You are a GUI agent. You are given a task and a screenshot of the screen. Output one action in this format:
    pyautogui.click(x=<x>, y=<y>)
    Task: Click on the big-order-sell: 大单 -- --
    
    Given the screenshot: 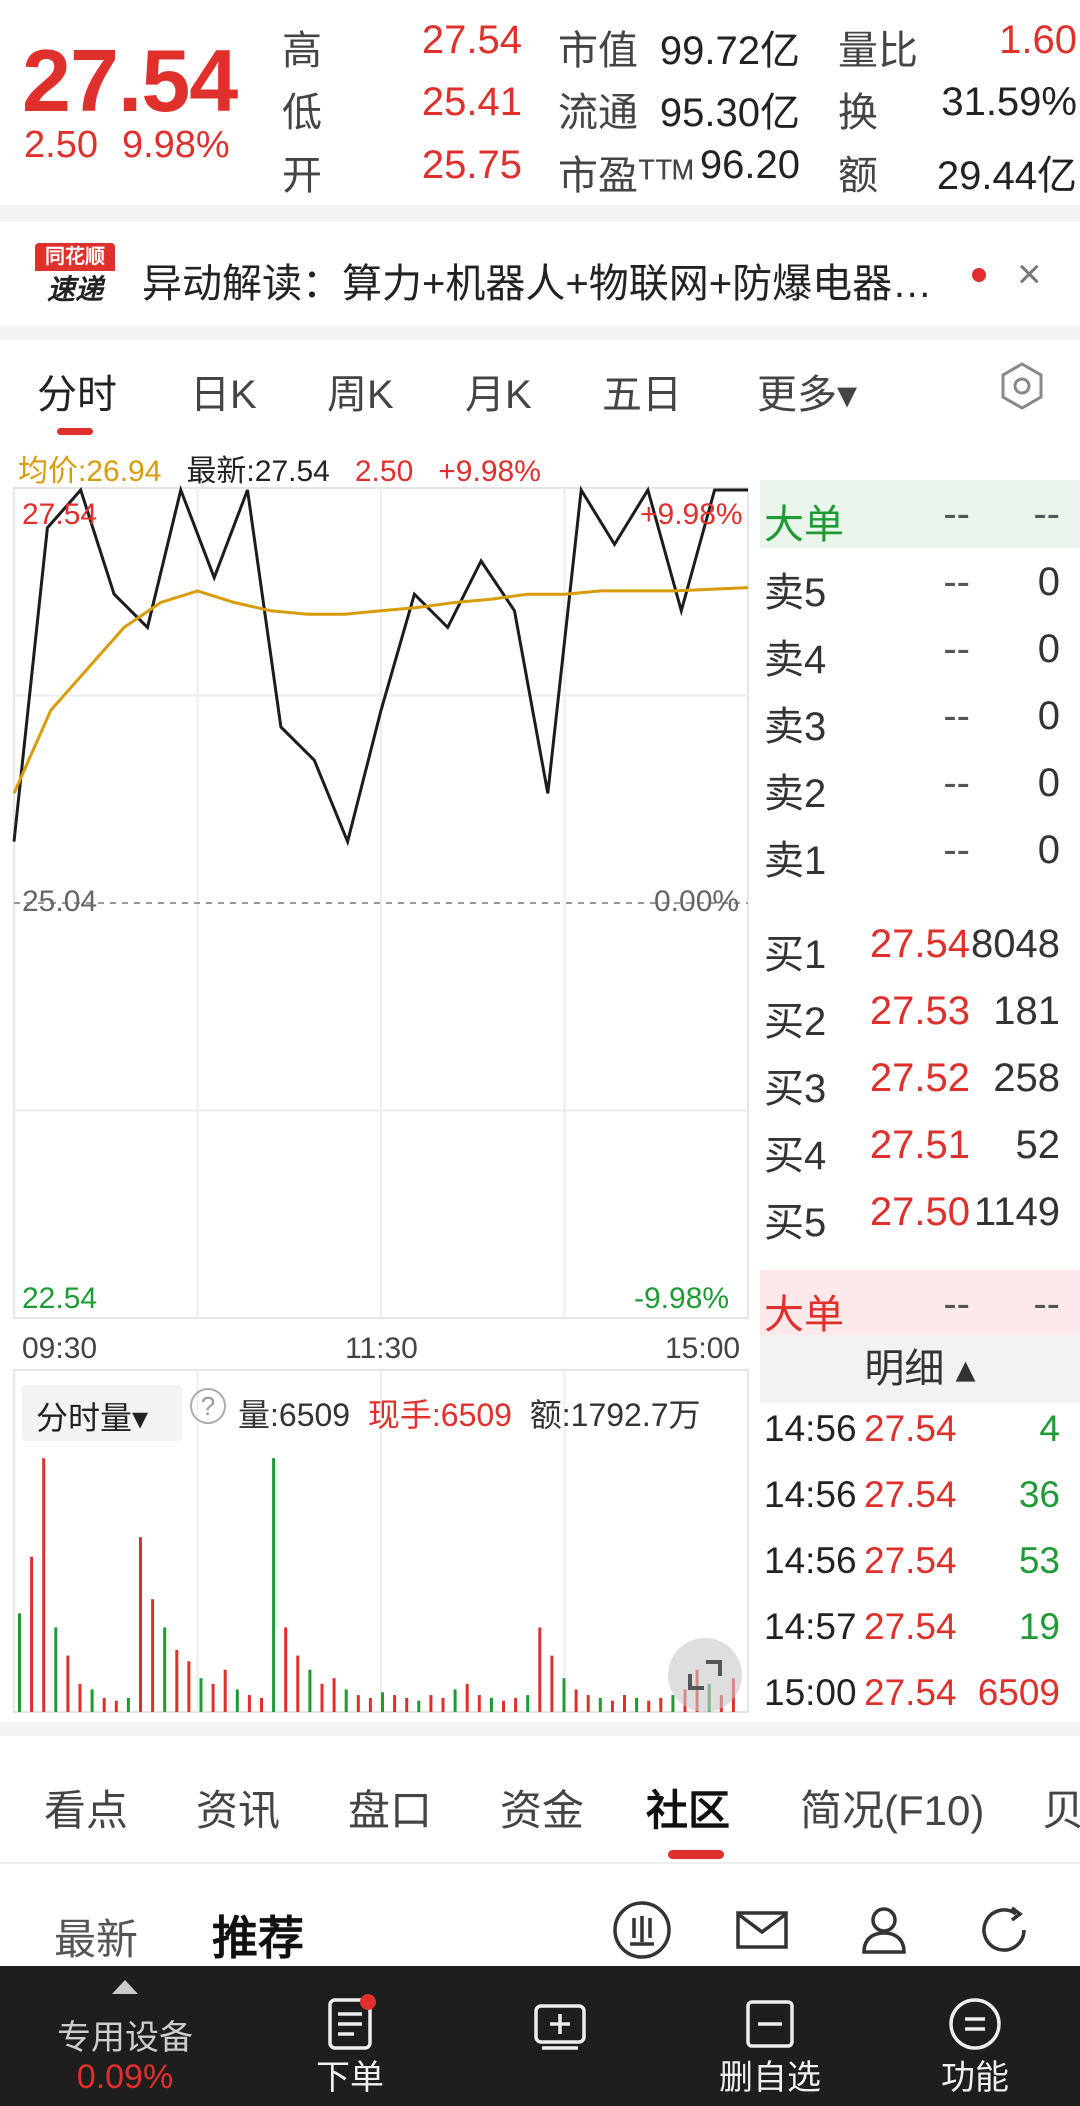 What is the action you would take?
    pyautogui.click(x=920, y=514)
    